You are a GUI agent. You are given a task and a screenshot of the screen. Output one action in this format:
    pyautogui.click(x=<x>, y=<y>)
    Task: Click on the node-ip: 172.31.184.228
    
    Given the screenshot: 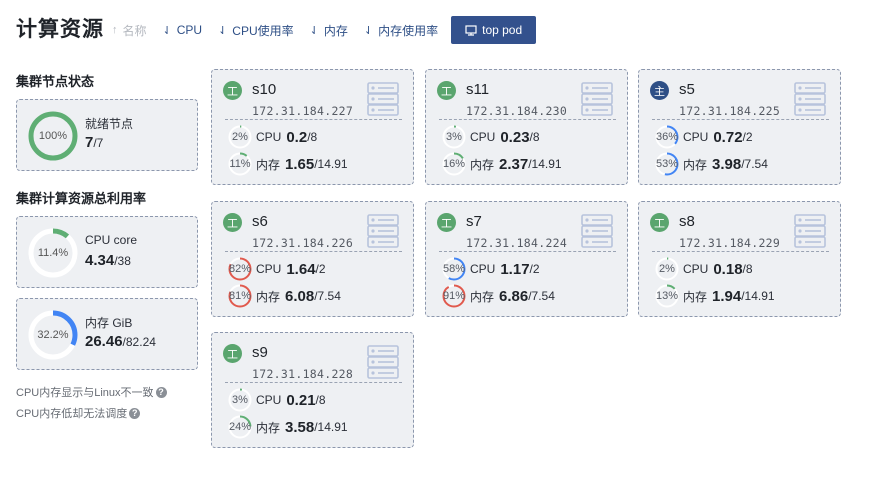 What is the action you would take?
    pyautogui.click(x=303, y=374)
    